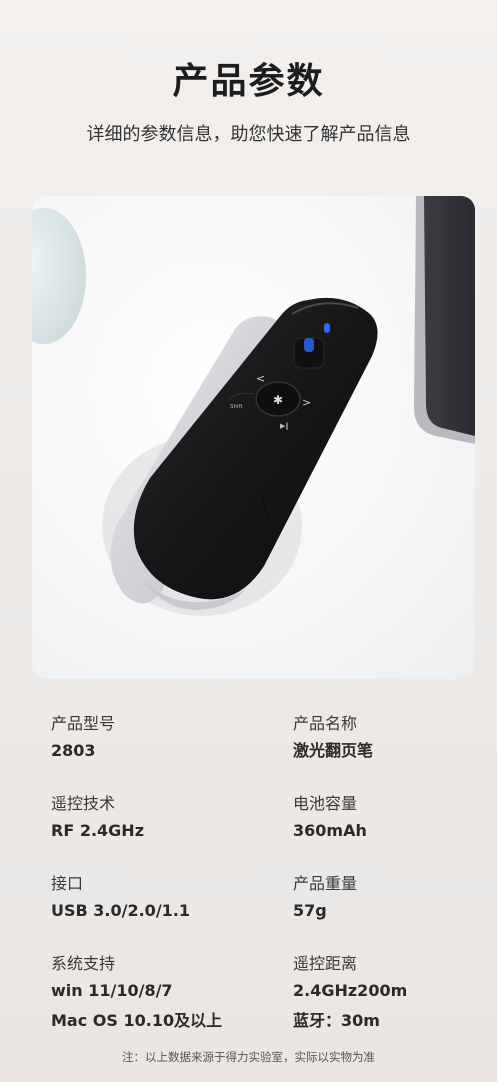 Image resolution: width=497 pixels, height=1082 pixels. I want to click on spec-item-range: 遥控距离 2.4GHz200m 蓝牙：30m, so click(350, 992).